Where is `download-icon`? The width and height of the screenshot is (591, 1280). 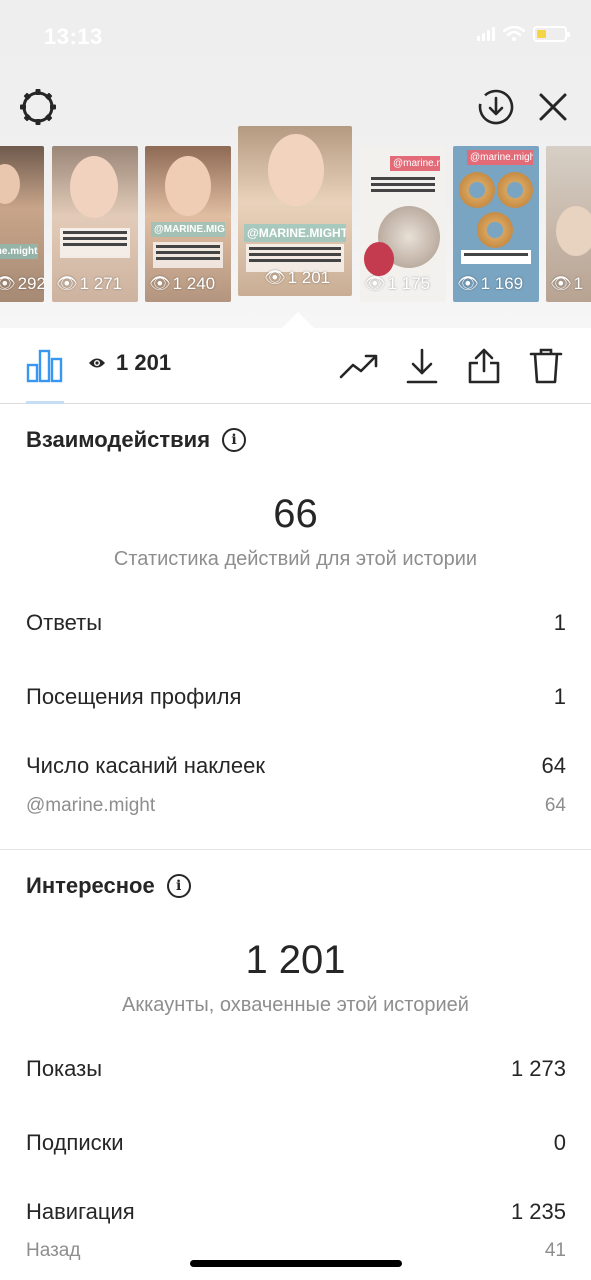
download-icon is located at coordinates (422, 366).